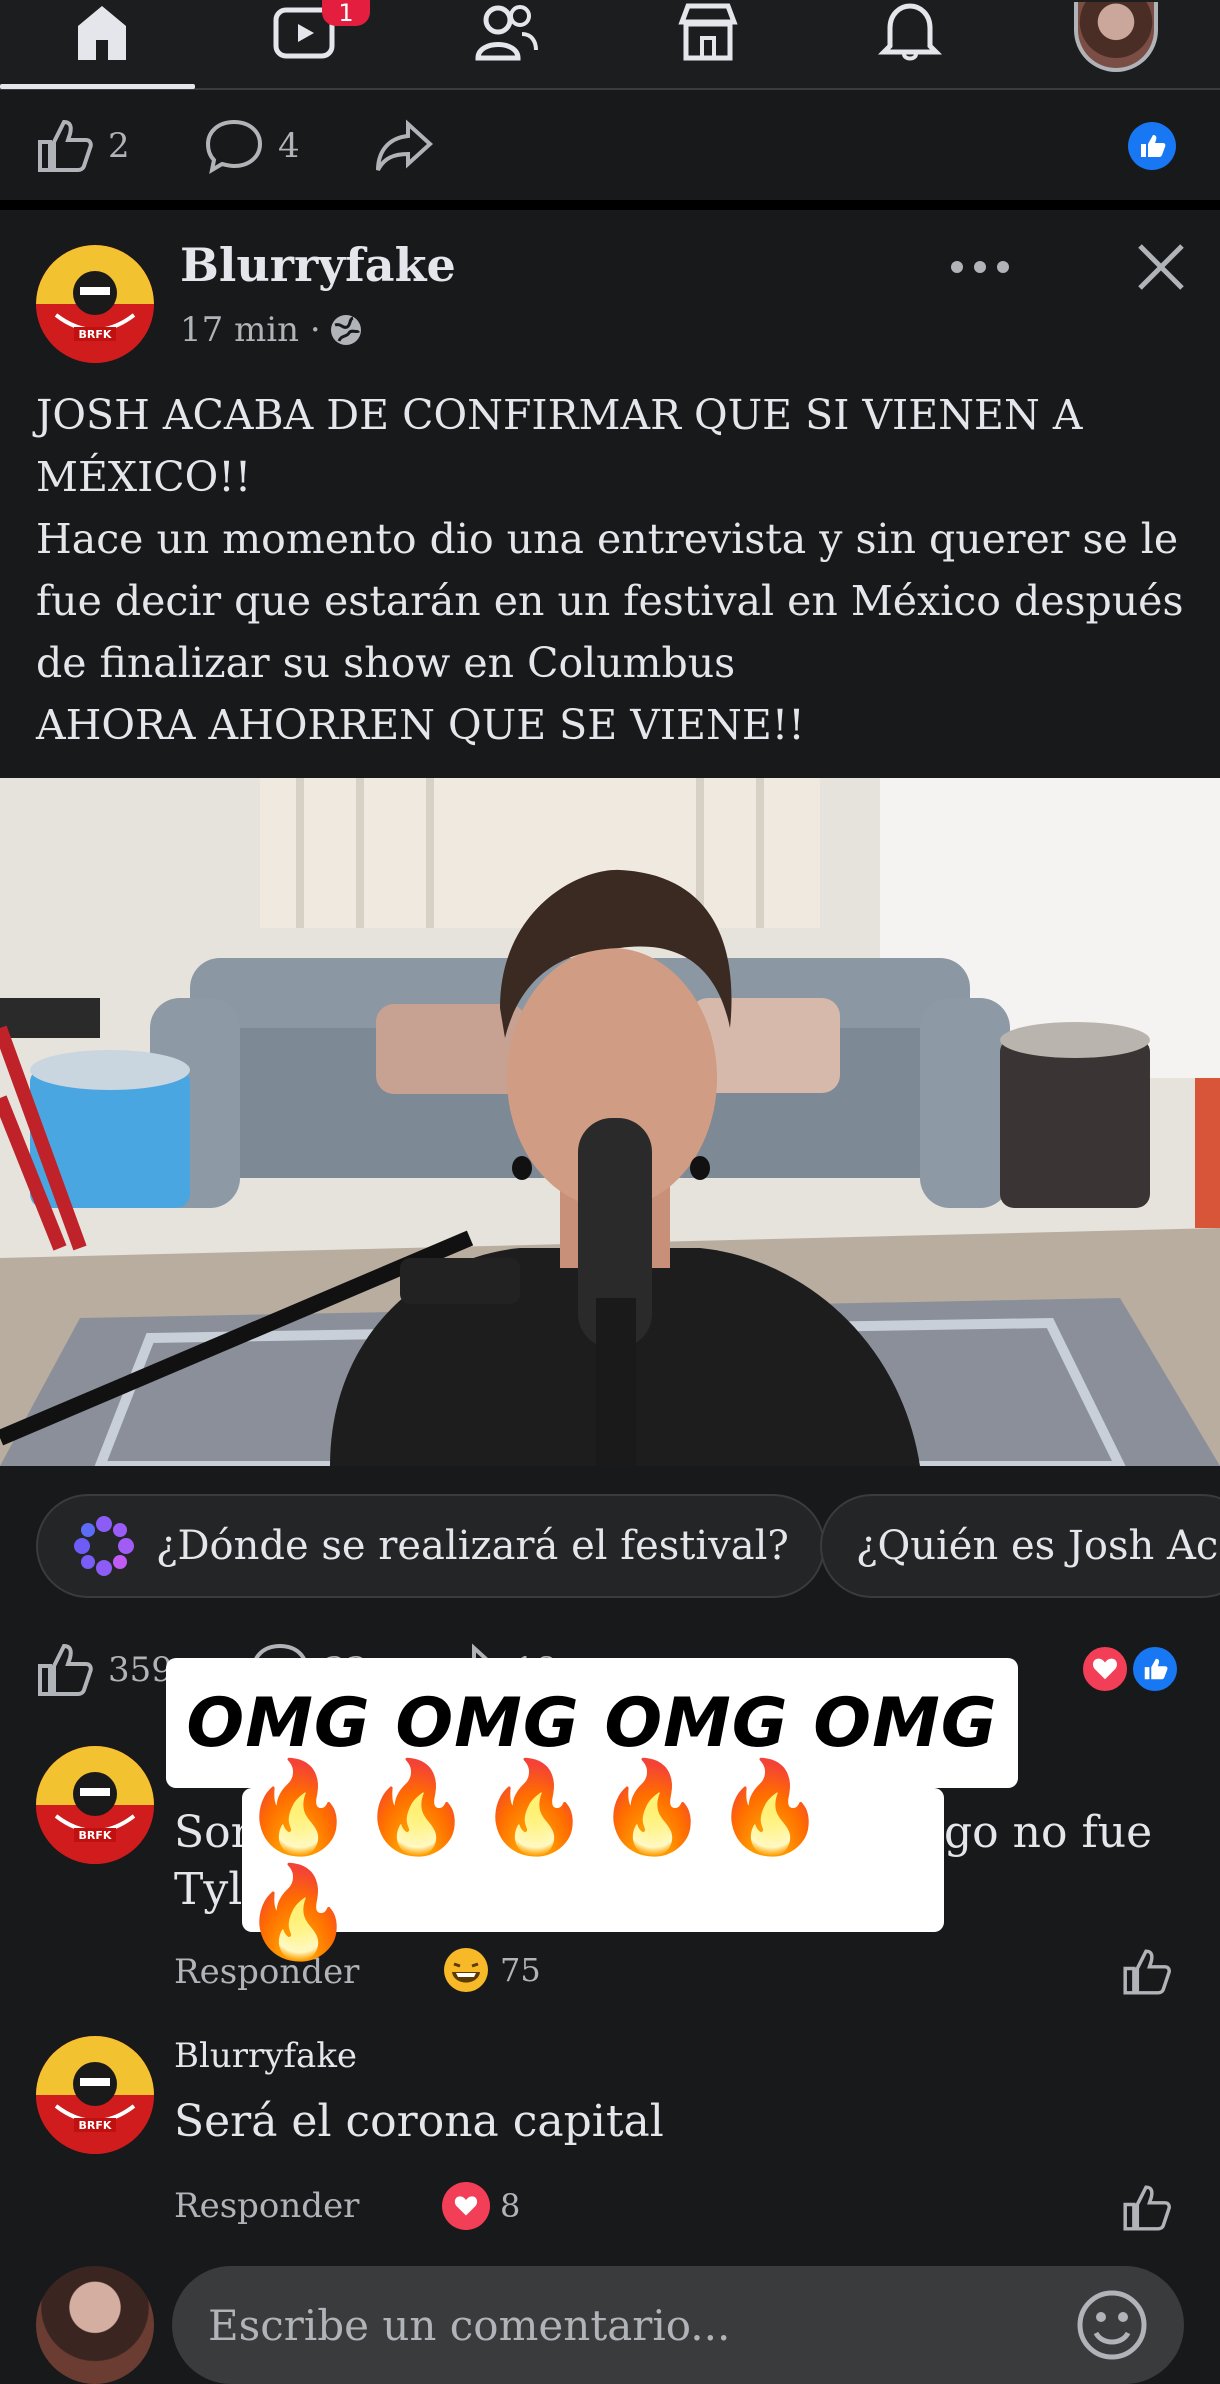 The width and height of the screenshot is (1220, 2384). Describe the element at coordinates (1048, 1832) in the screenshot. I see `comment-text: go no fue` at that location.